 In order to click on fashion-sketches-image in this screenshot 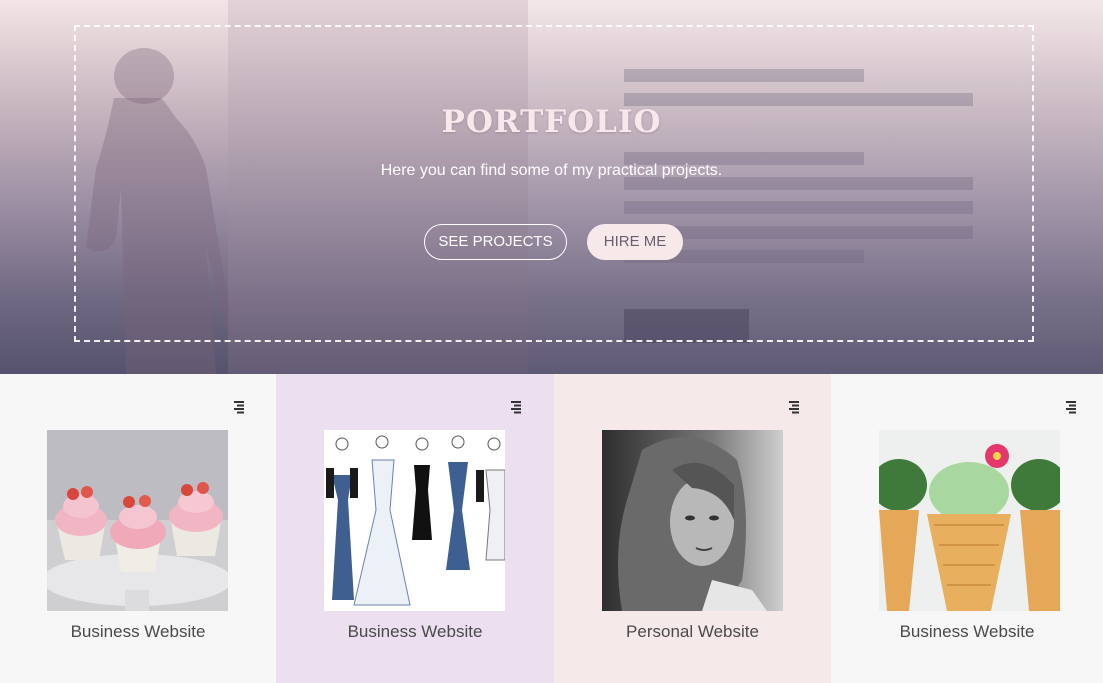, I will do `click(414, 520)`.